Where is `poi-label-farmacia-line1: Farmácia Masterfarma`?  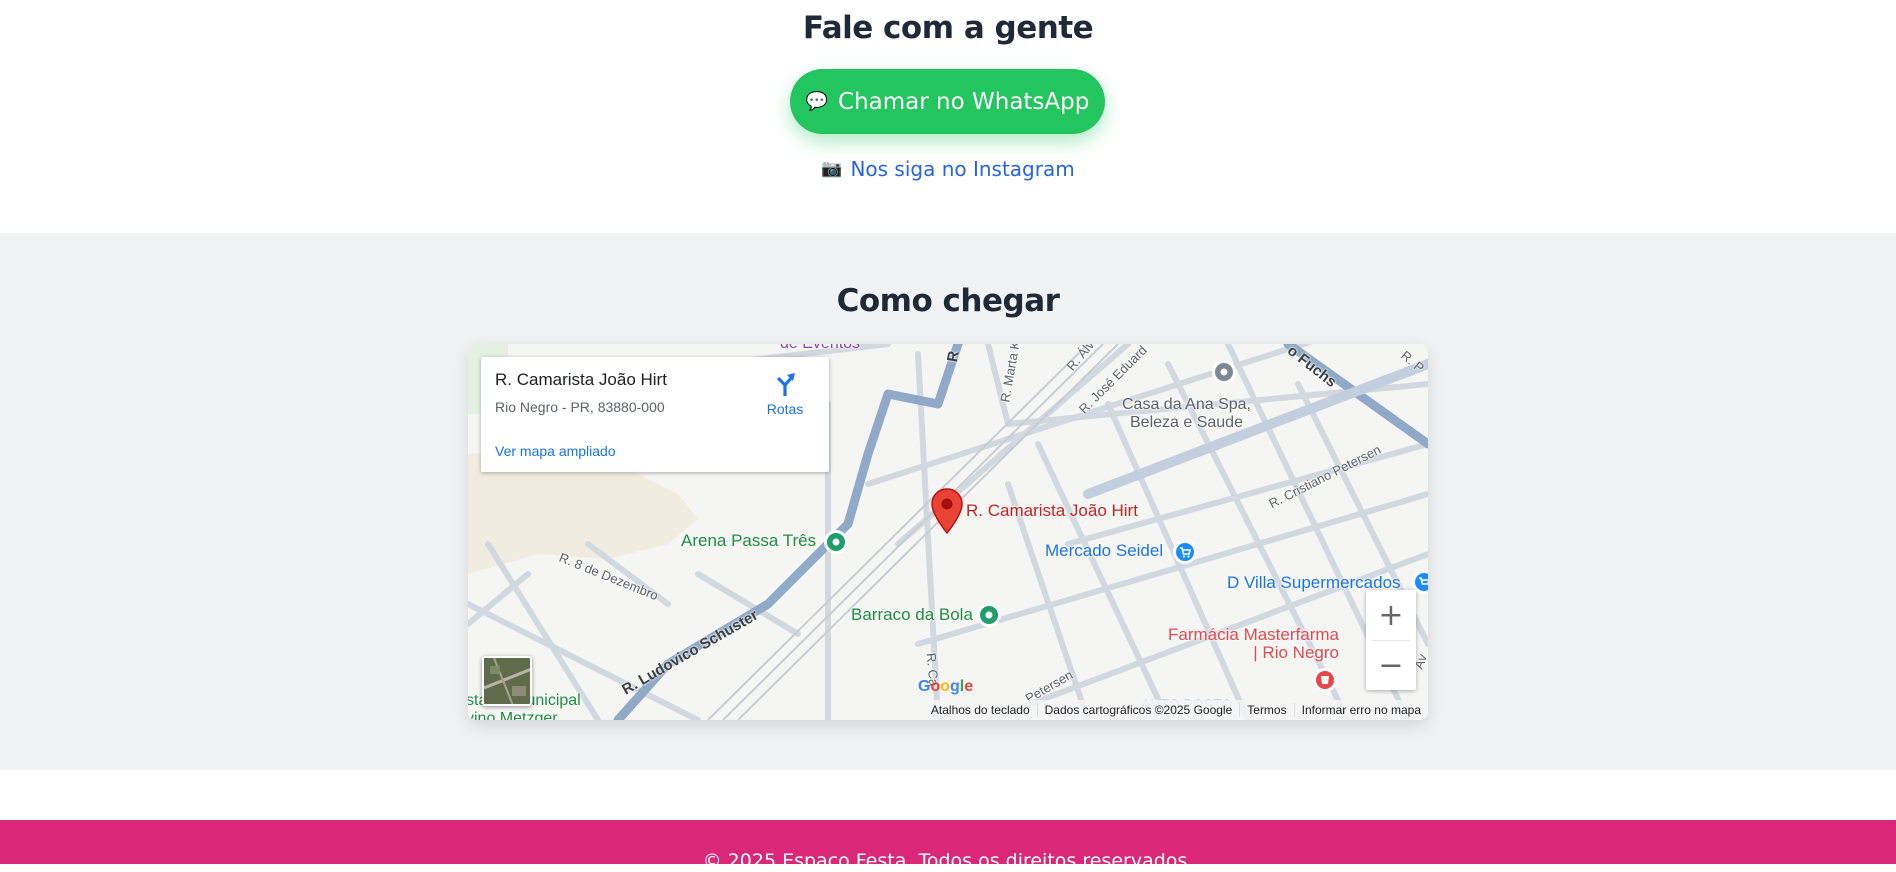 poi-label-farmacia-line1: Farmácia Masterfarma is located at coordinates (1253, 634).